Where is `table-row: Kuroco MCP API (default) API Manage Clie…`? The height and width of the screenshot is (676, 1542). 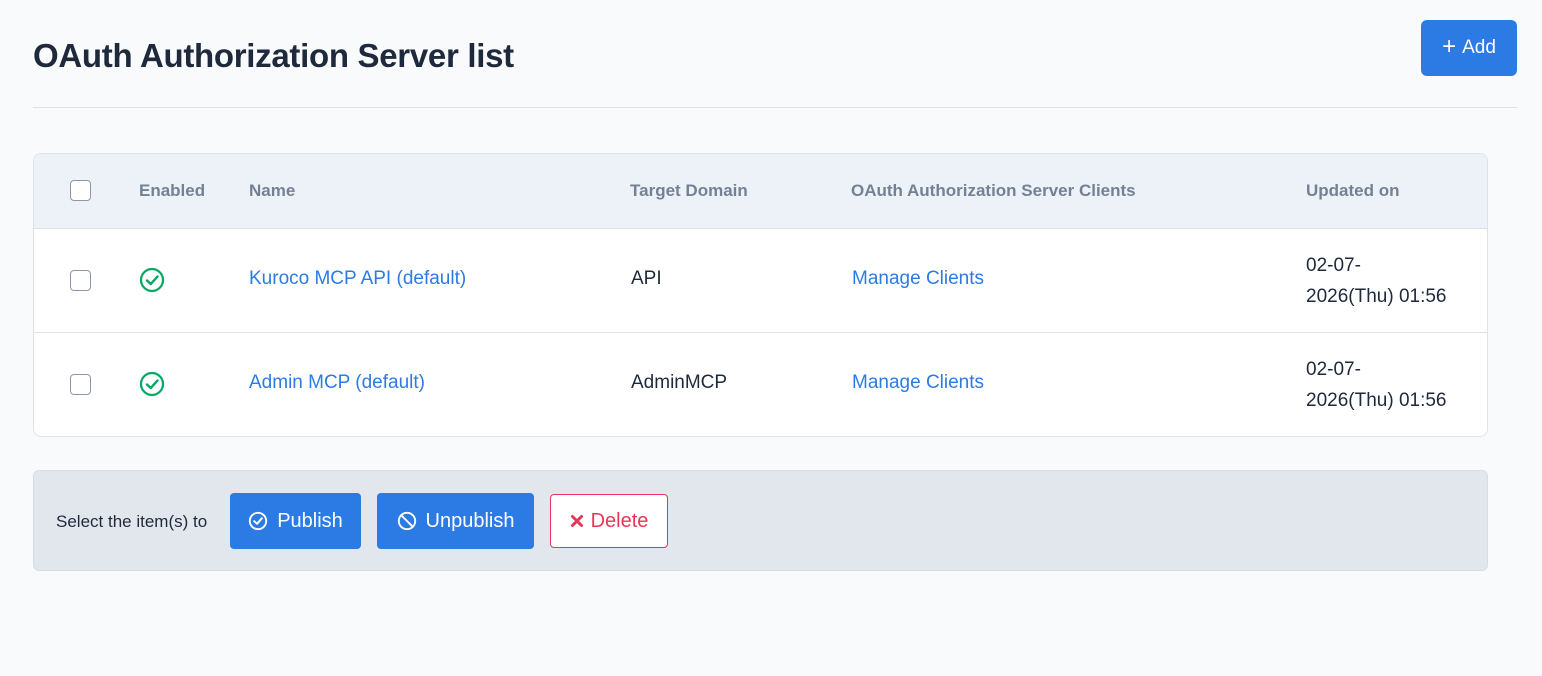
table-row: Kuroco MCP API (default) API Manage Clie… is located at coordinates (760, 281).